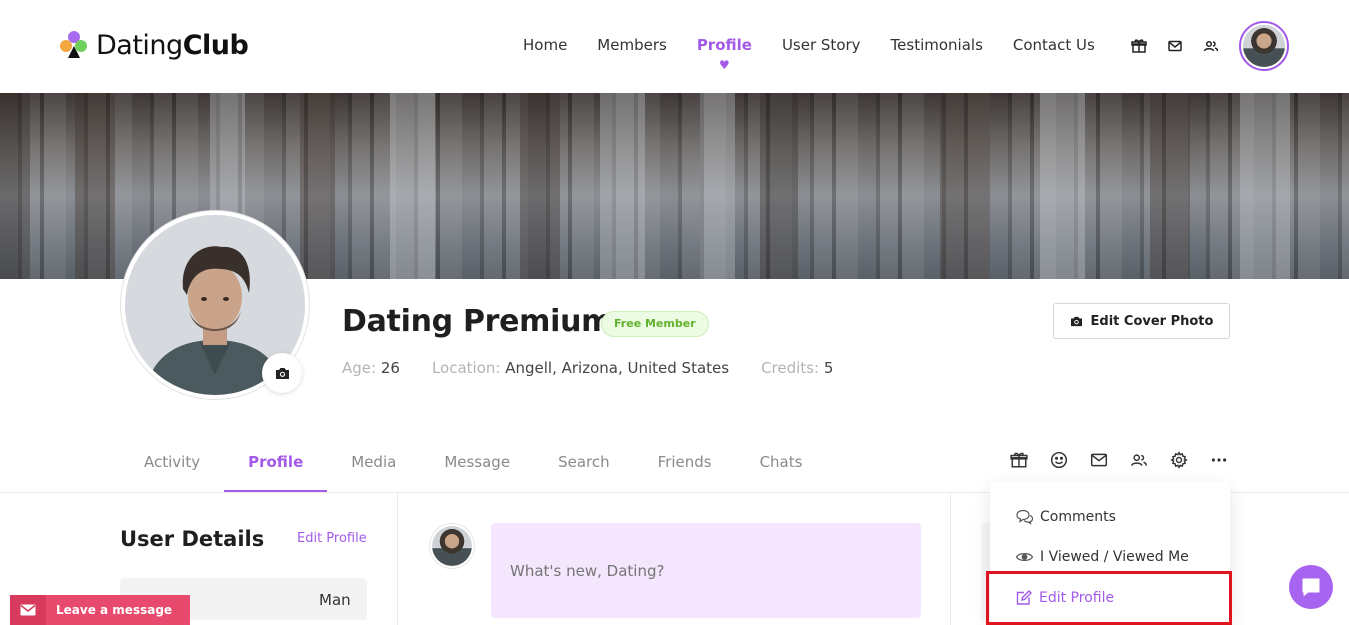  Describe the element at coordinates (685, 466) in the screenshot. I see `tab-friends: Friends` at that location.